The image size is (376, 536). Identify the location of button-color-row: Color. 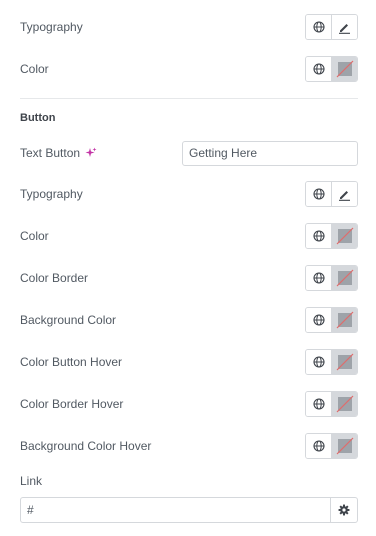
(189, 236).